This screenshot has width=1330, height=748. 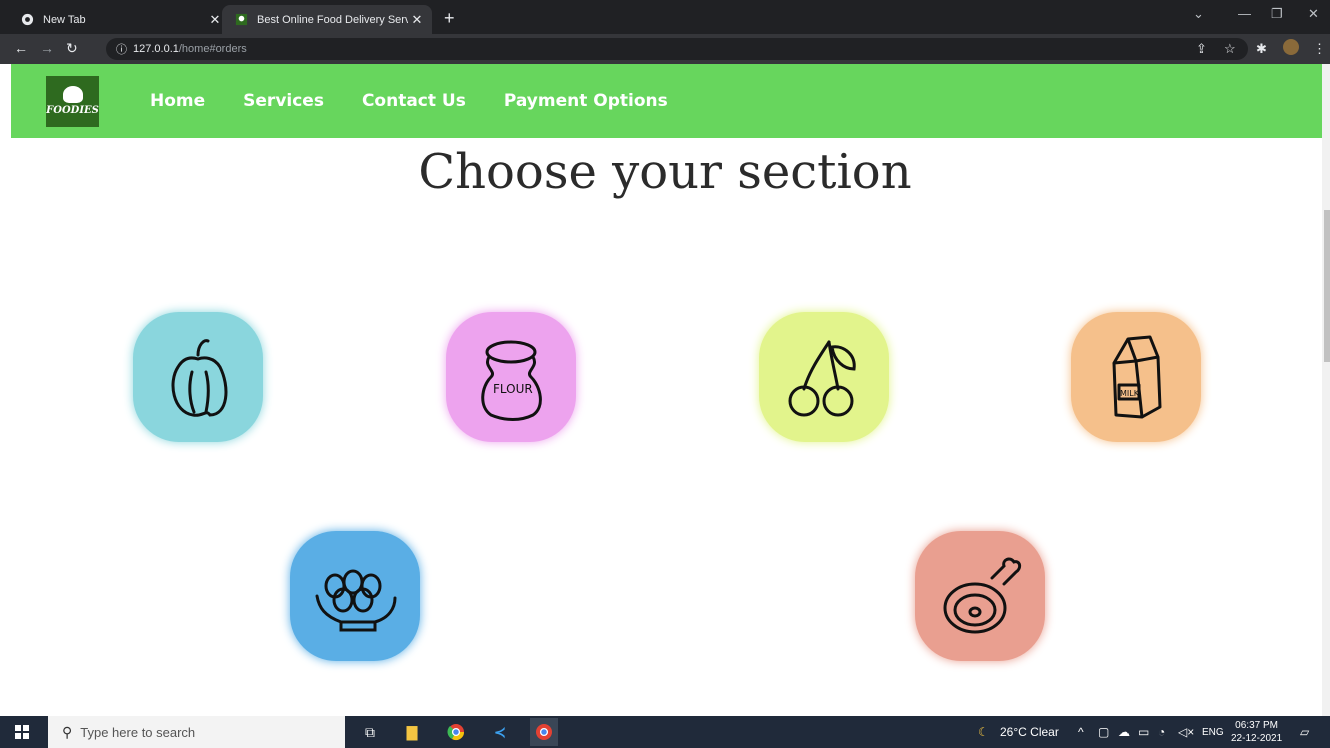 I want to click on tab-title: New Tab, so click(x=64, y=19).